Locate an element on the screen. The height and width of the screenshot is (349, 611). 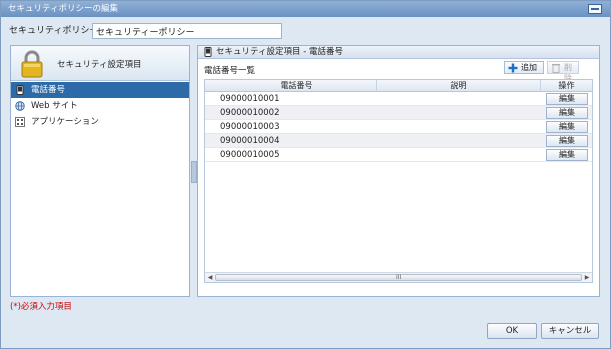
tree-item-application: アプリケーション is located at coordinates (100, 122).